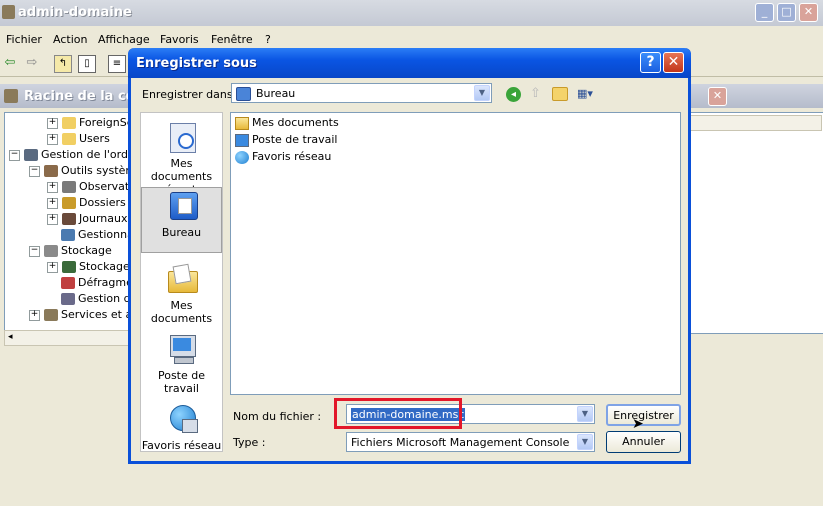  I want to click on place-network: Favoris réseau, so click(181, 427).